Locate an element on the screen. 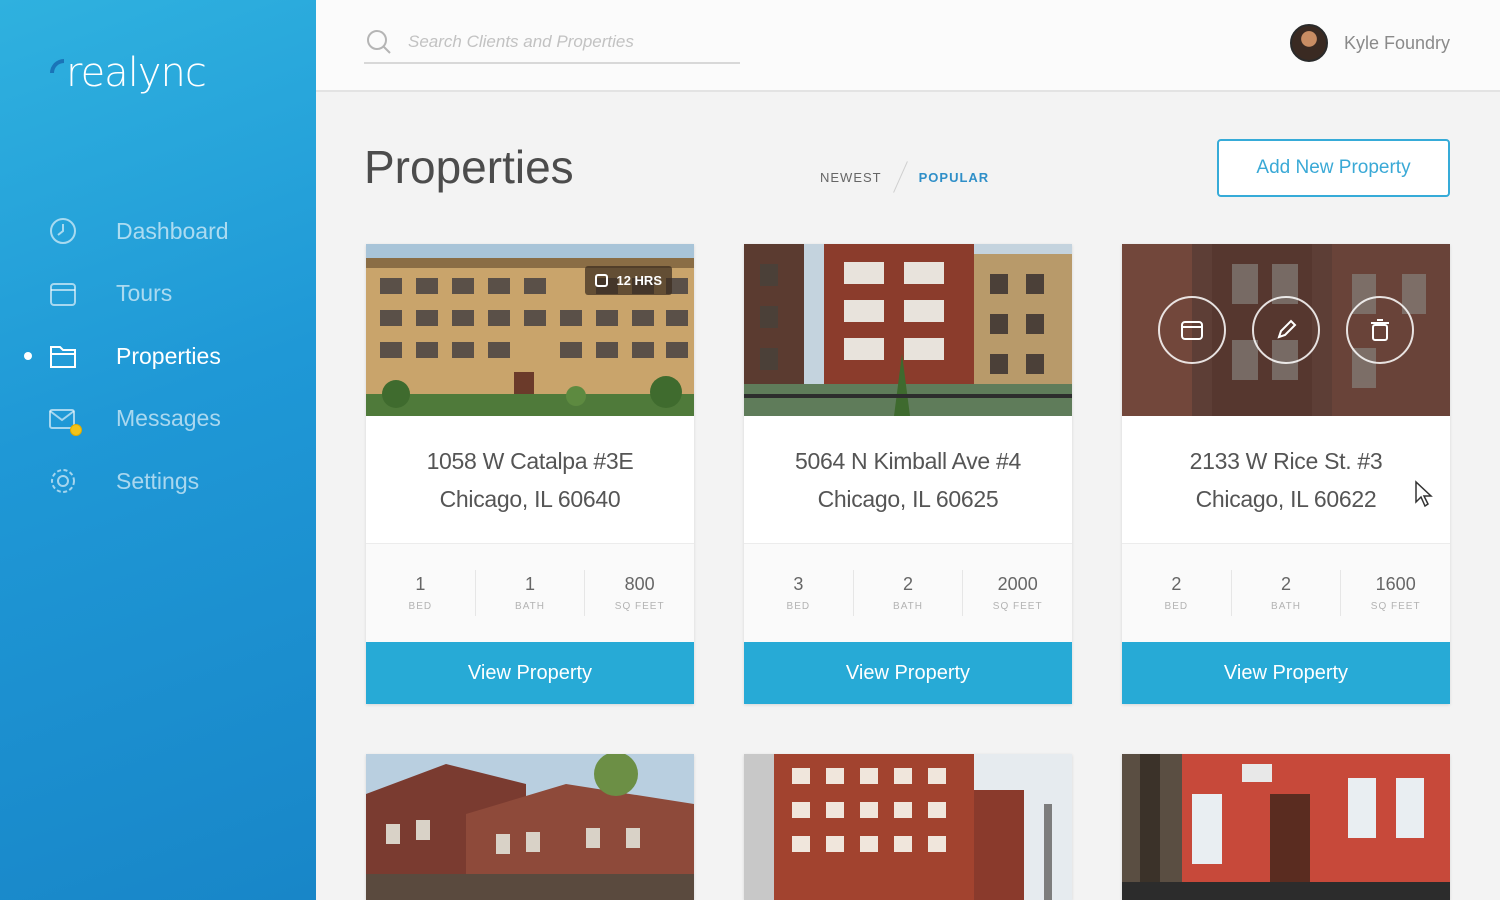  stat-value: 3 is located at coordinates (798, 584).